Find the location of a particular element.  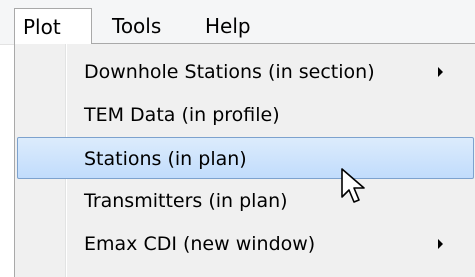

menu-item-emax-cdi: Emax CDI (new window) is located at coordinates (245, 244).